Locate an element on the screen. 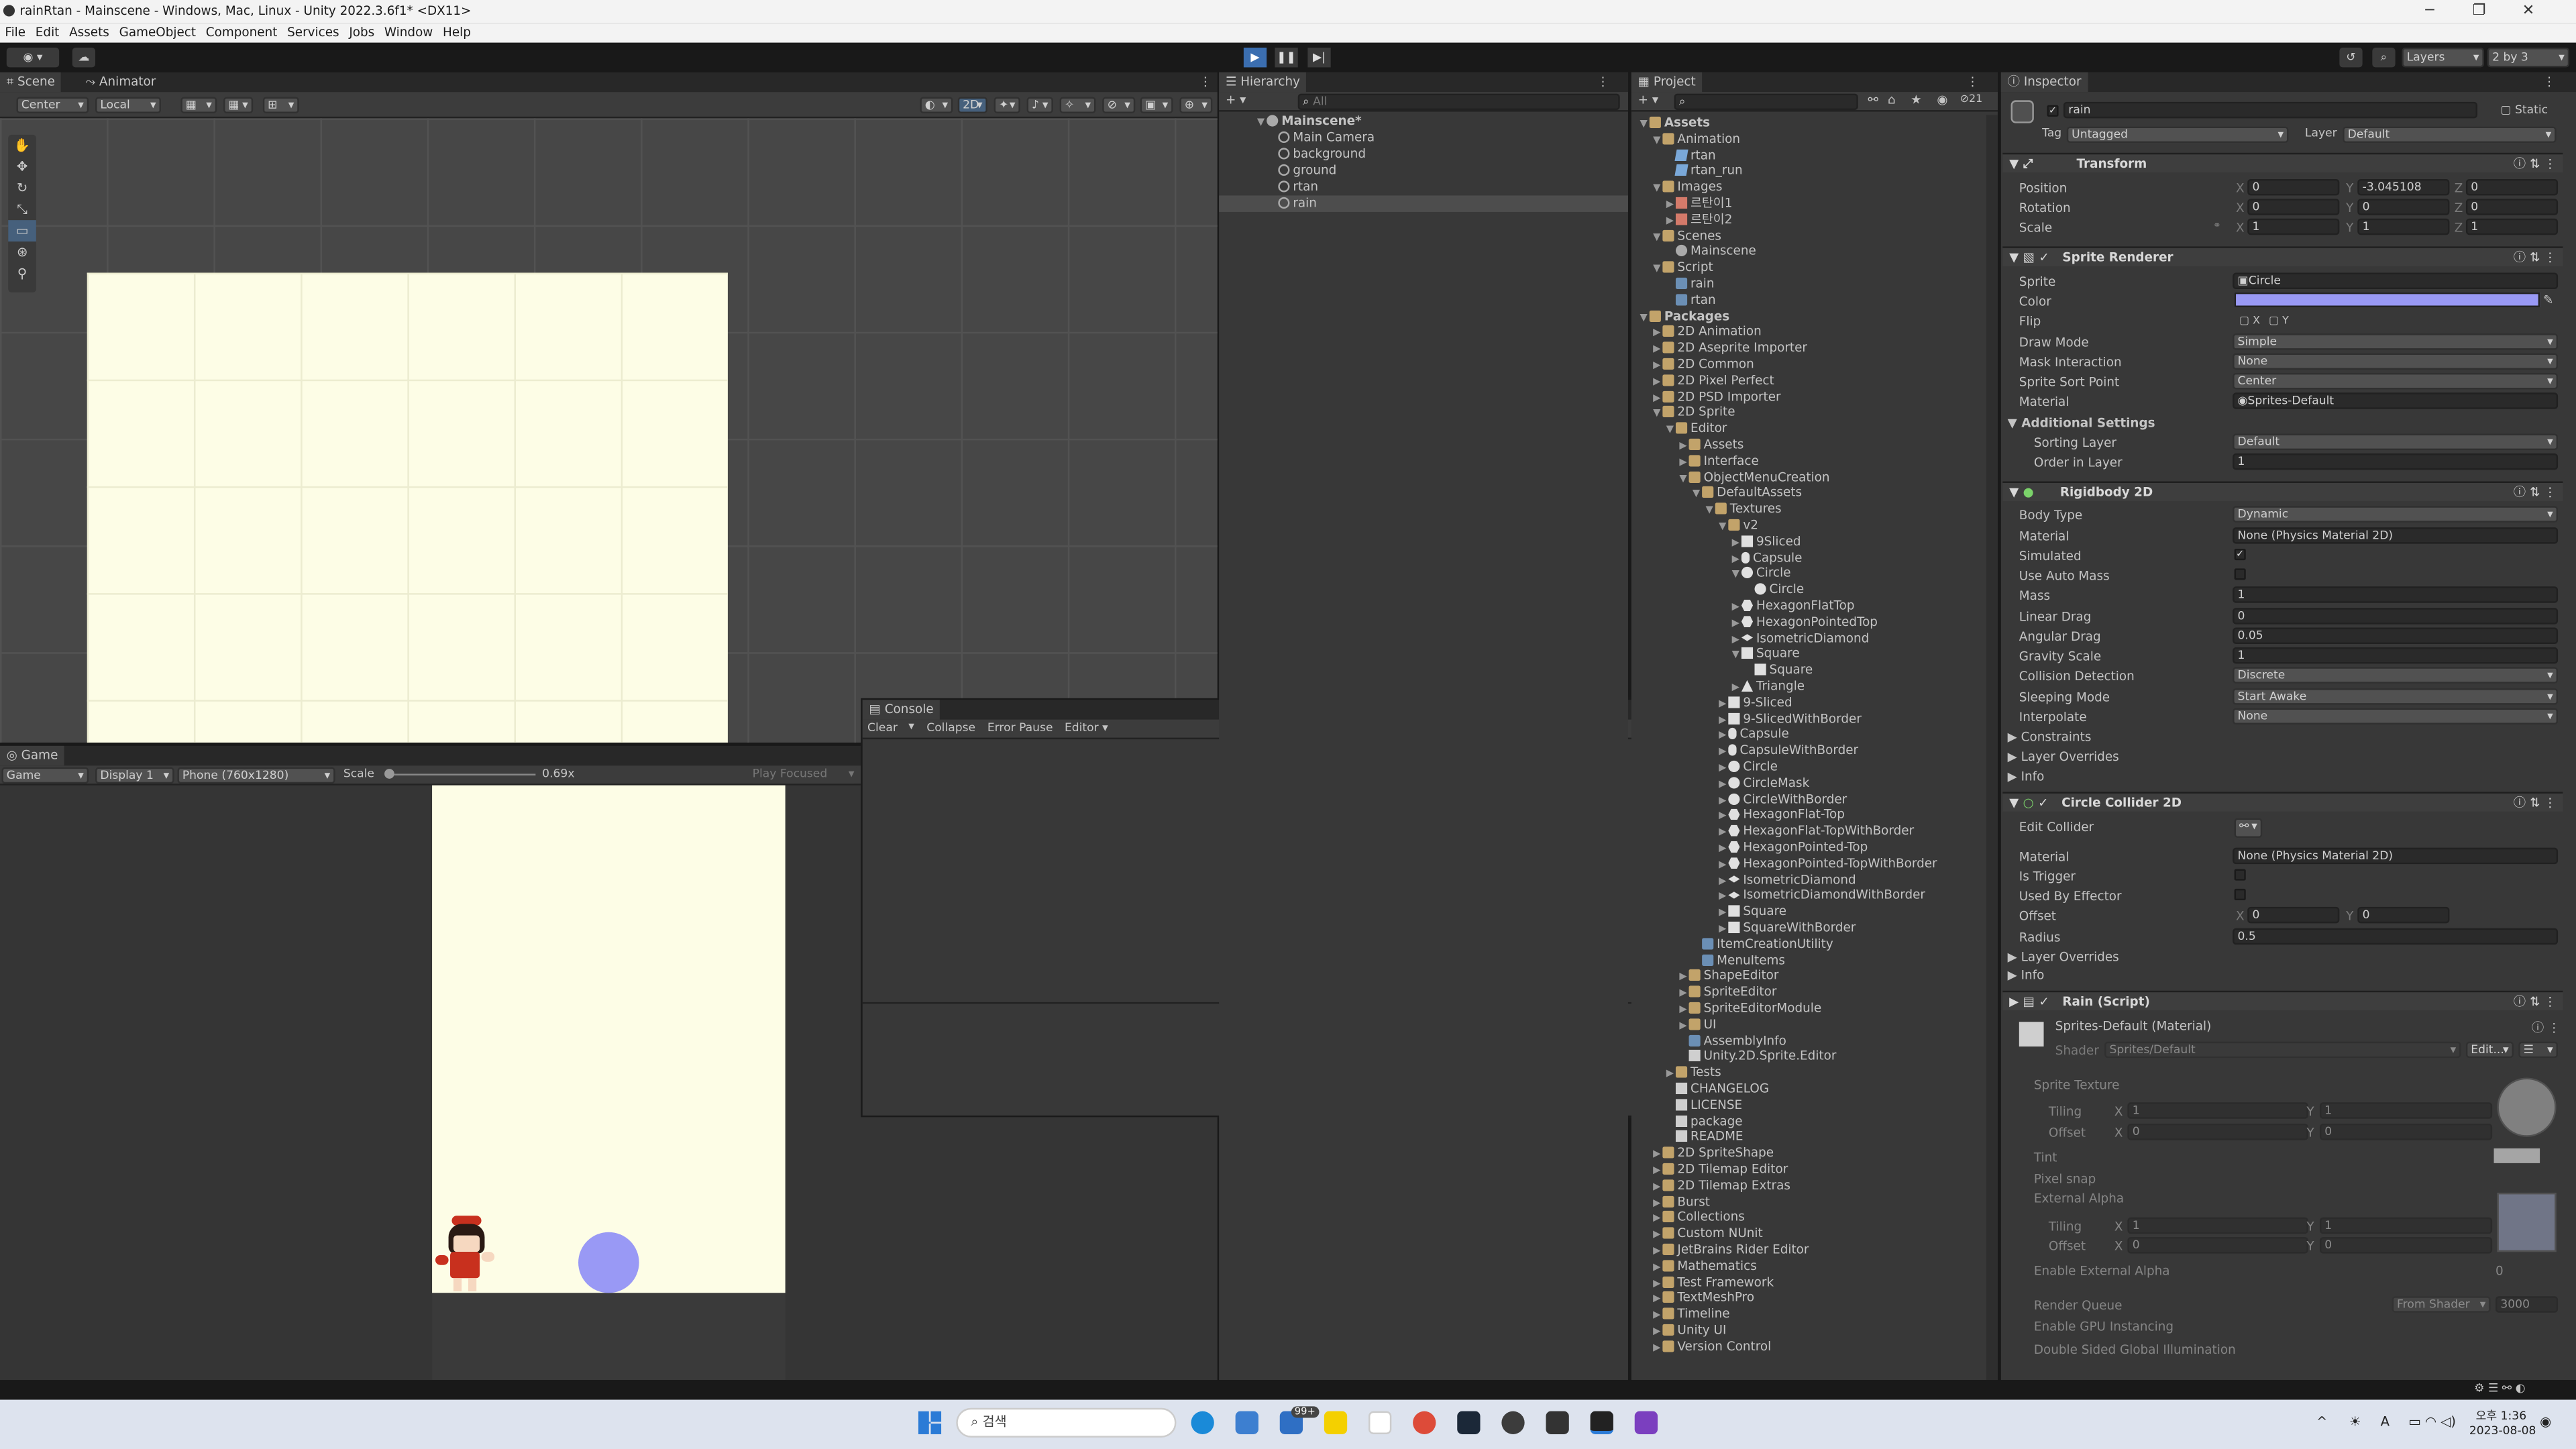 The height and width of the screenshot is (1449, 2576). project-tree-item: ▼ ObjectMenuCreation is located at coordinates (1753, 477).